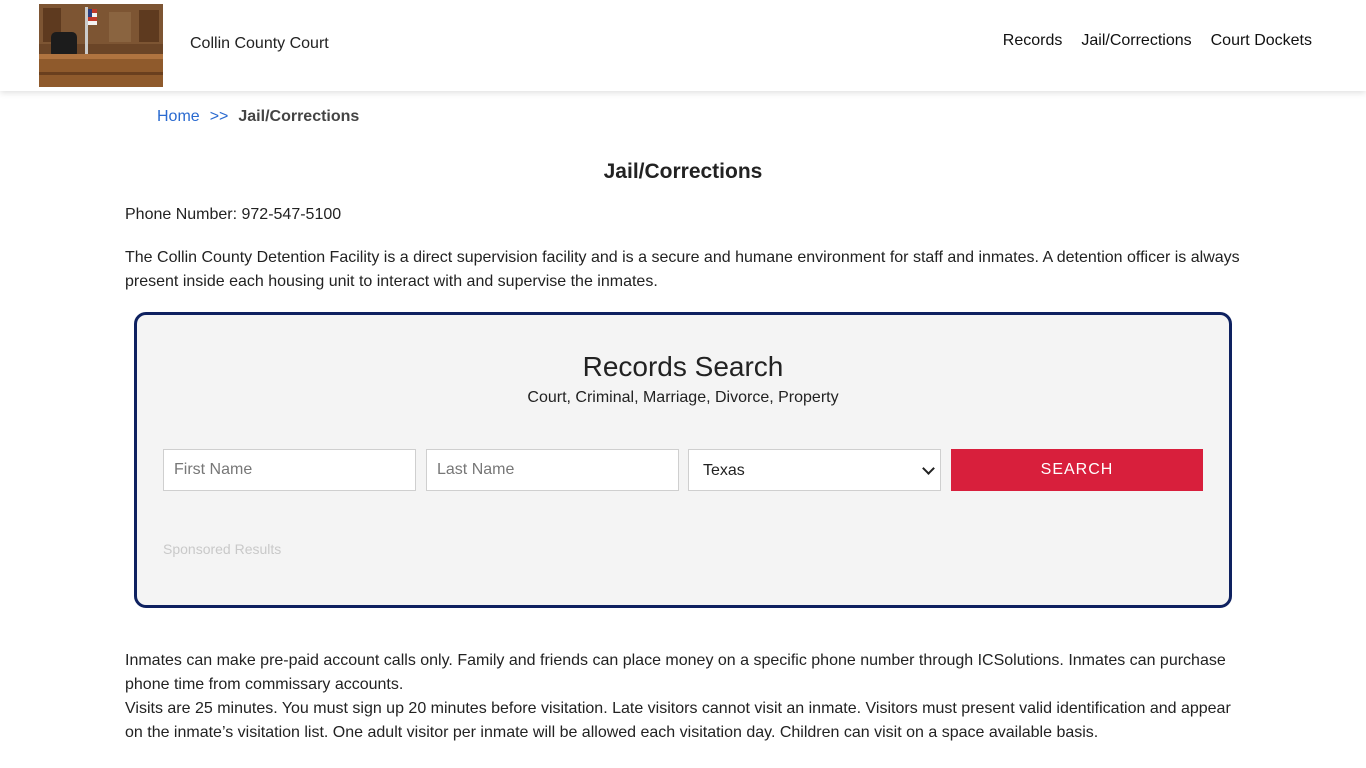  I want to click on breadcrumb-current: Jail/Corrections, so click(299, 116).